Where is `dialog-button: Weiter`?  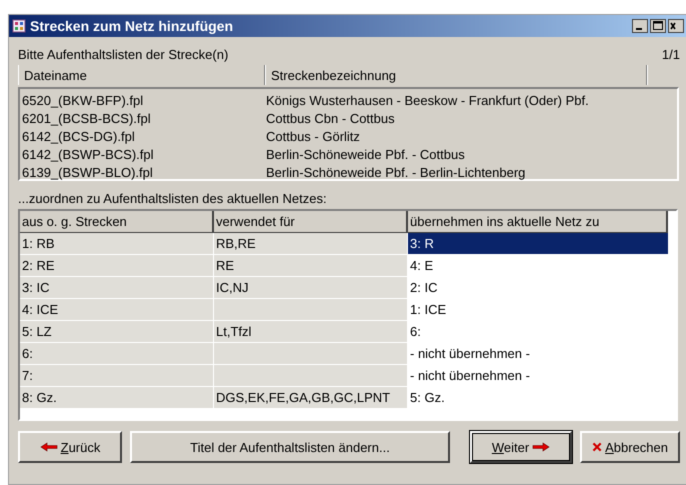 dialog-button: Weiter is located at coordinates (521, 447).